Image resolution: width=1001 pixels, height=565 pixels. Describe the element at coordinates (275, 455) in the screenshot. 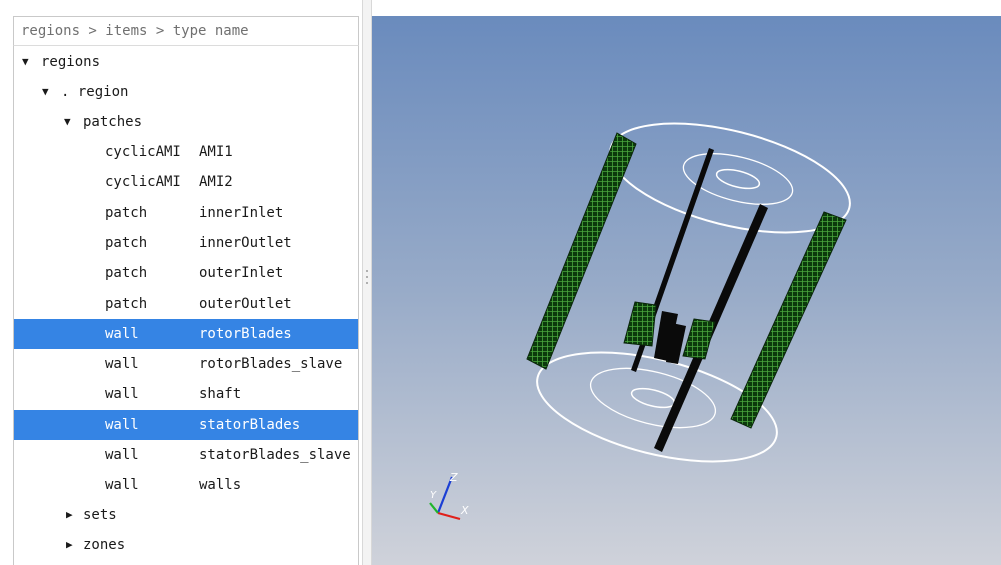

I see `patch-name: statorBlades_slave` at that location.